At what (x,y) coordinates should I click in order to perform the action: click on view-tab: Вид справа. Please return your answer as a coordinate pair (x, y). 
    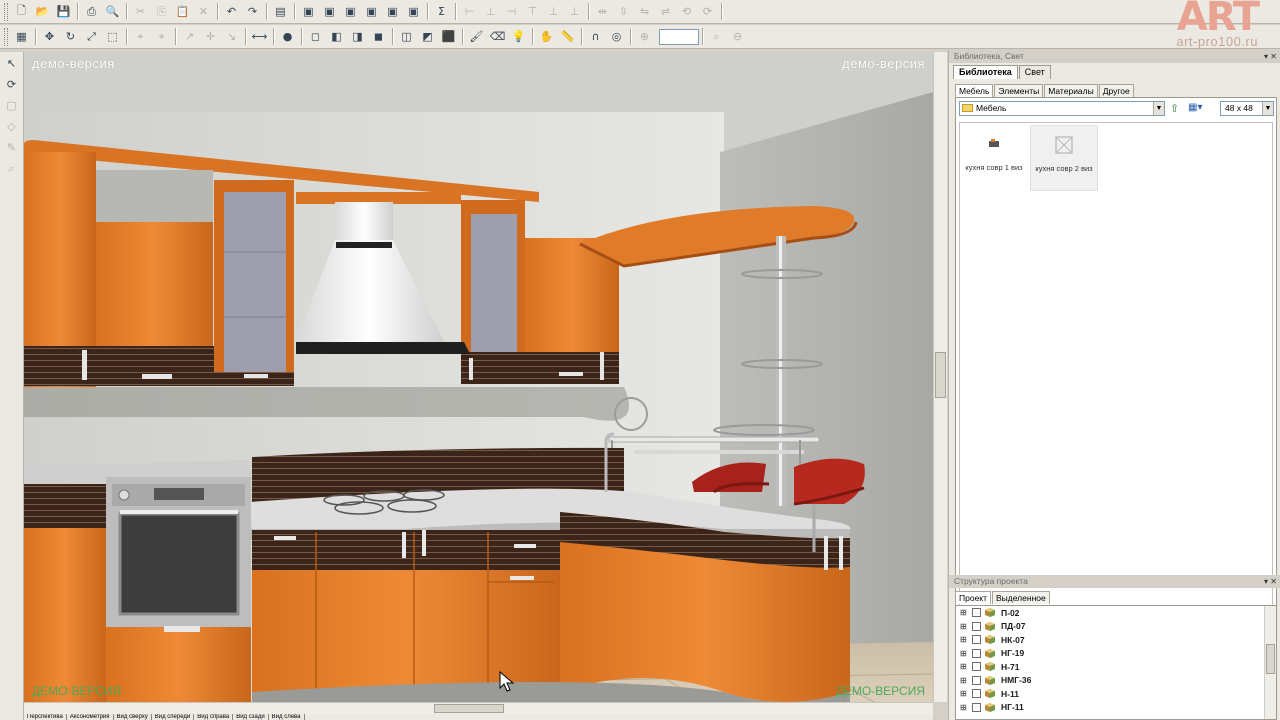
    Looking at the image, I should click on (214, 717).